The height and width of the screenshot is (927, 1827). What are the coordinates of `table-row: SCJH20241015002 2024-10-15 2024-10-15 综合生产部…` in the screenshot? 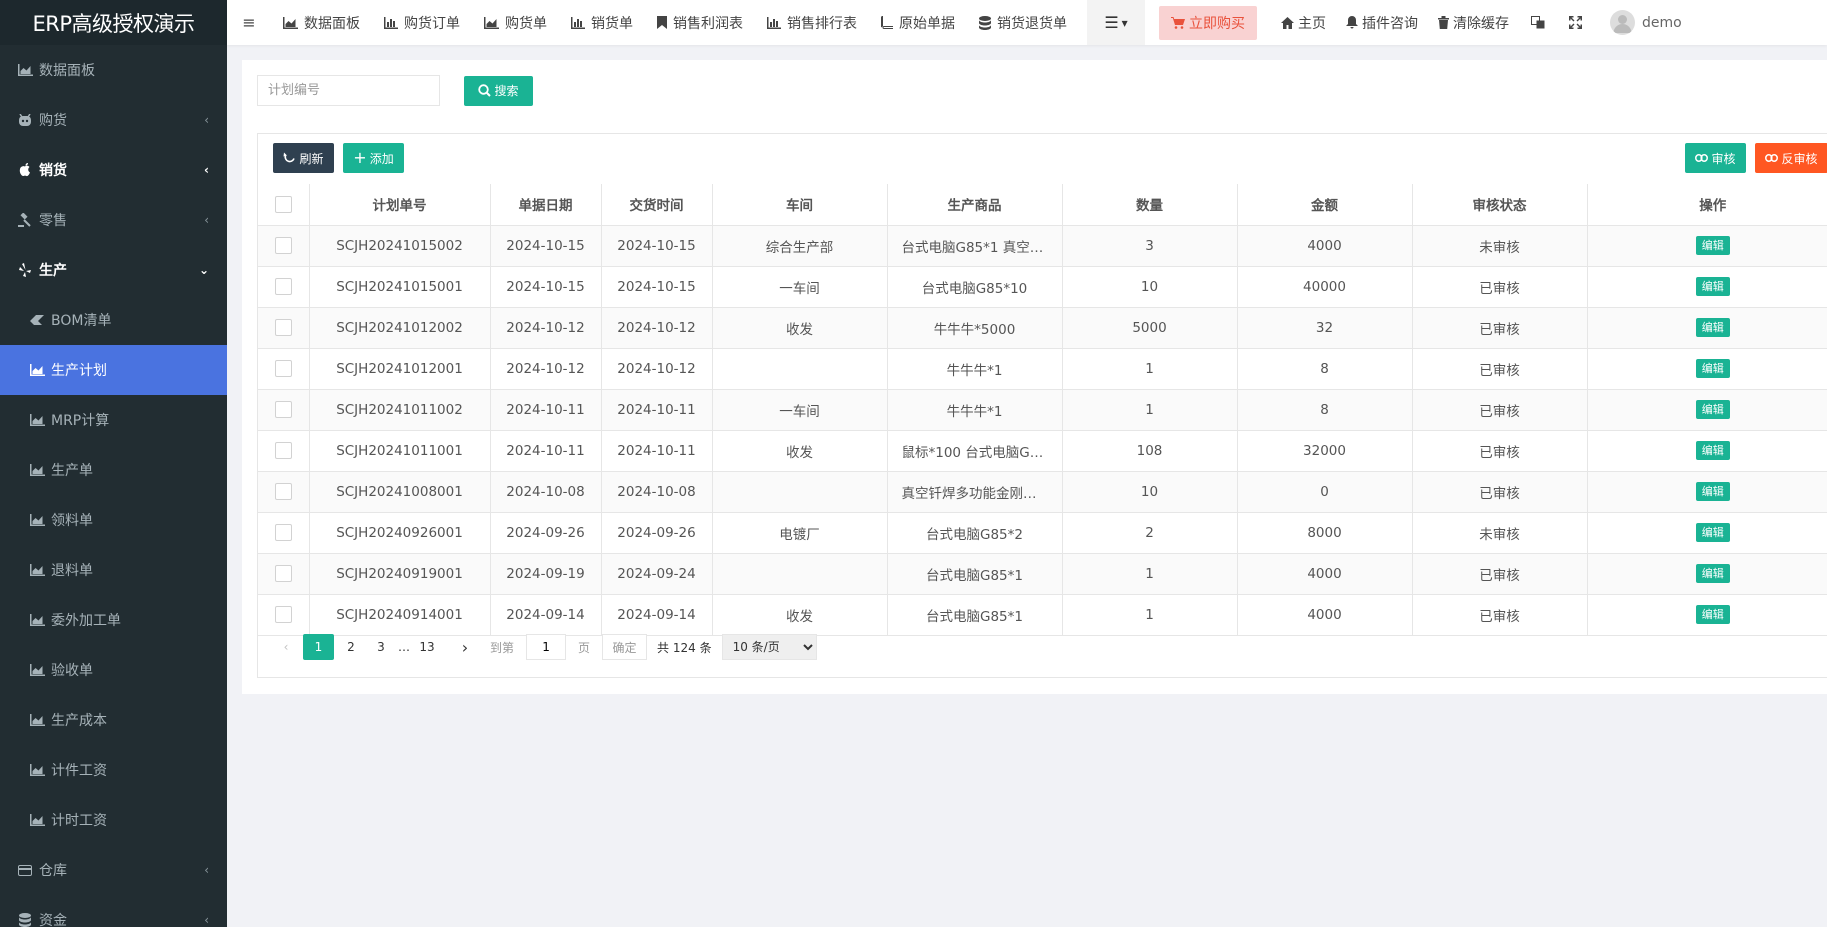 It's located at (1042, 245).